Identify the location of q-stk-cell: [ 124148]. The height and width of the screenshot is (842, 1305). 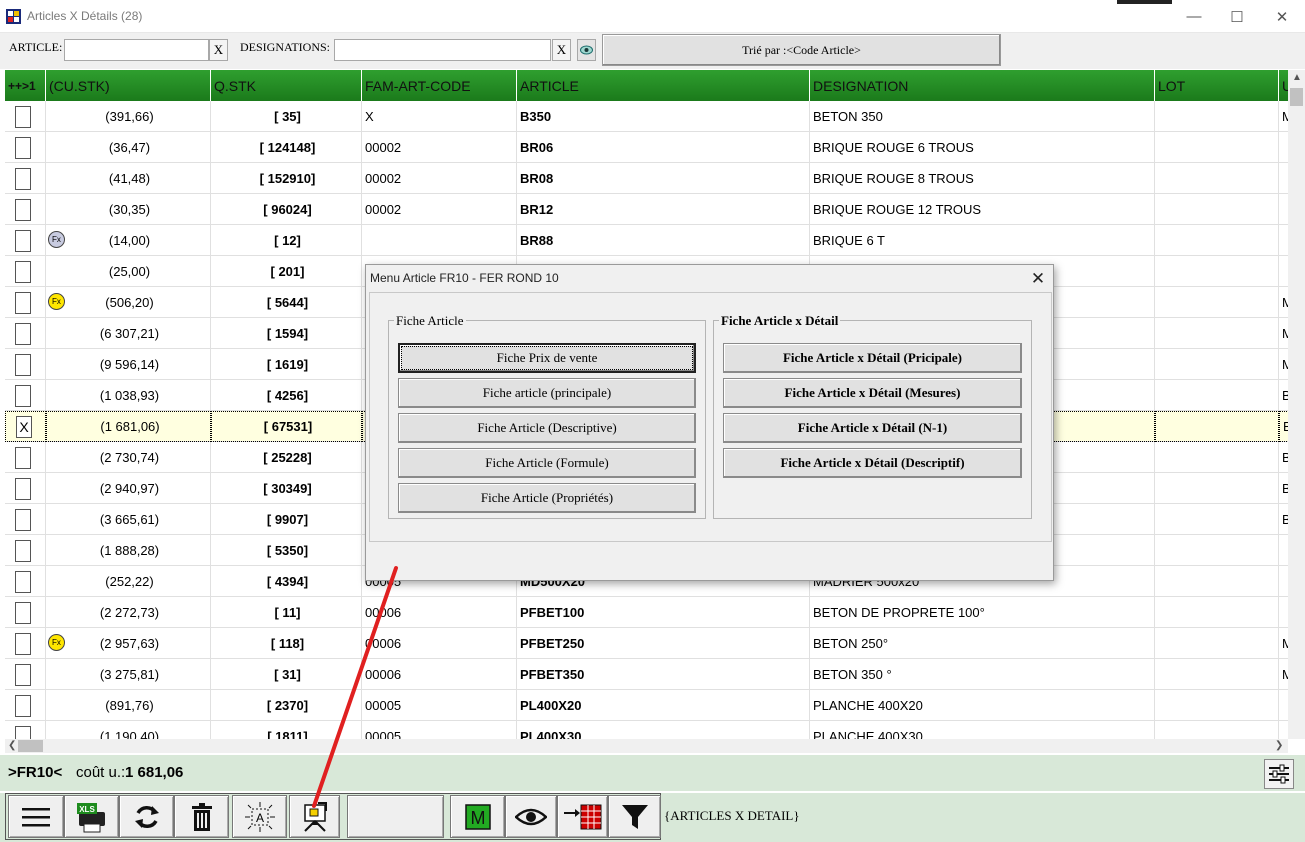
(286, 147).